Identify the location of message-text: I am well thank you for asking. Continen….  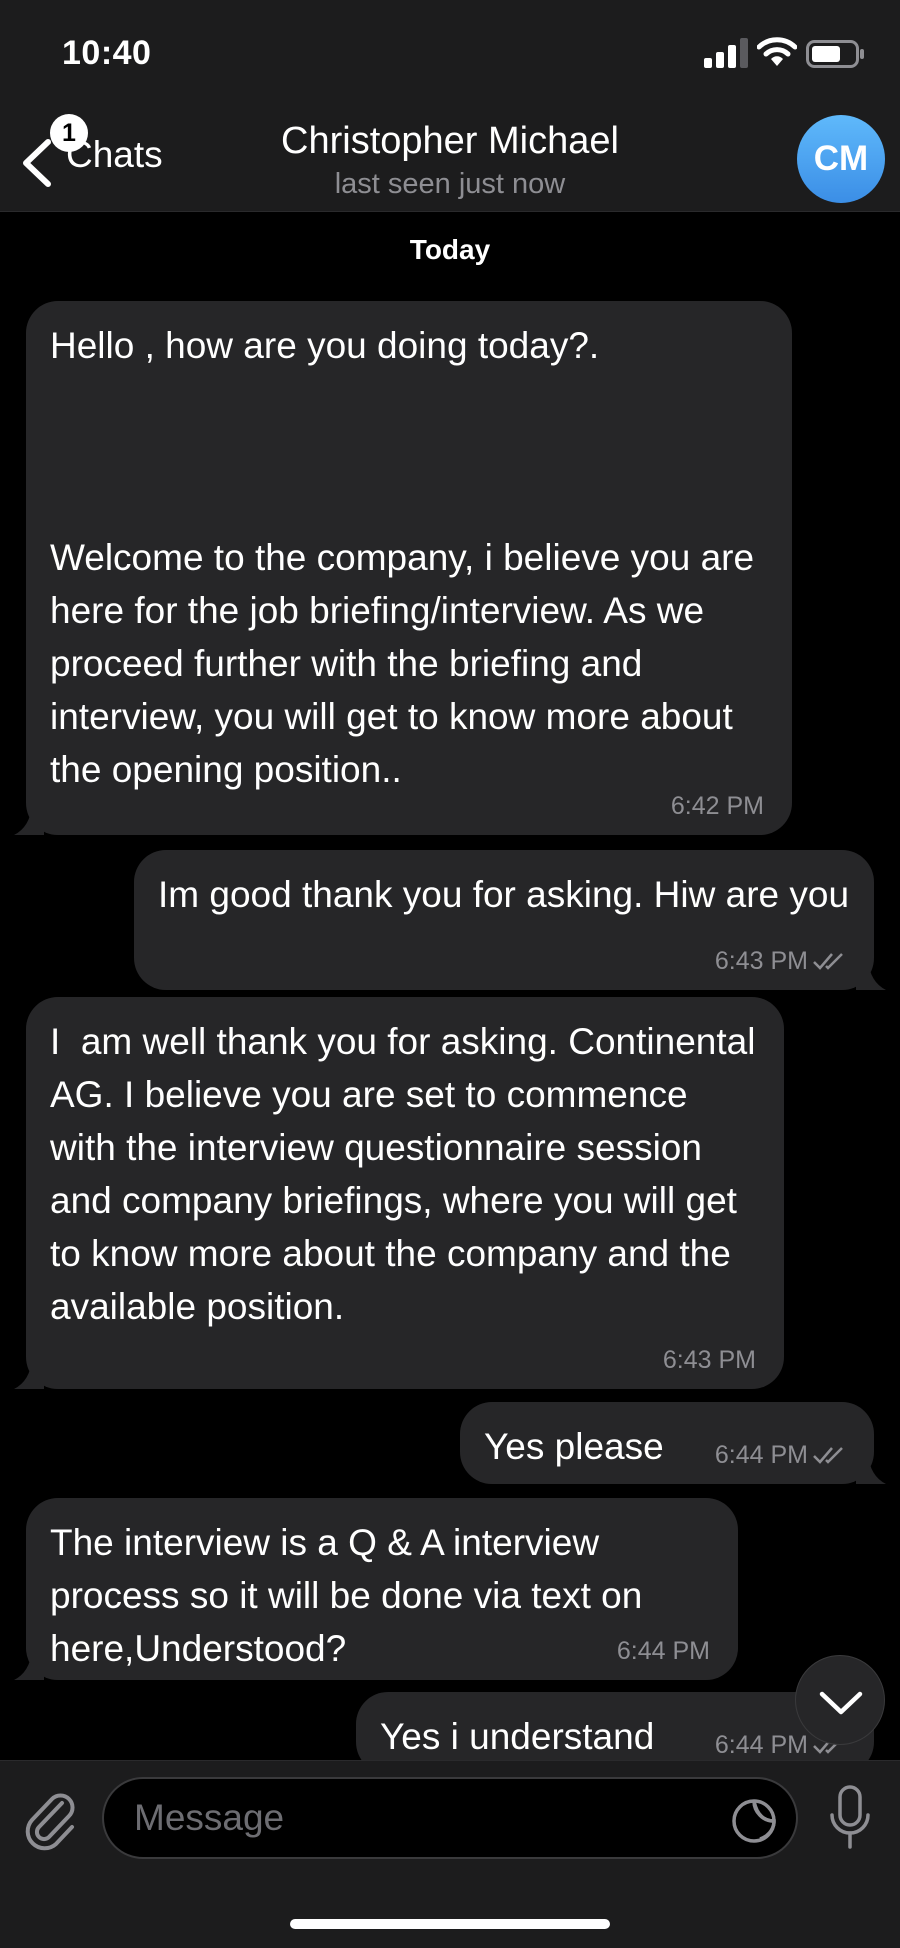
(407, 1174).